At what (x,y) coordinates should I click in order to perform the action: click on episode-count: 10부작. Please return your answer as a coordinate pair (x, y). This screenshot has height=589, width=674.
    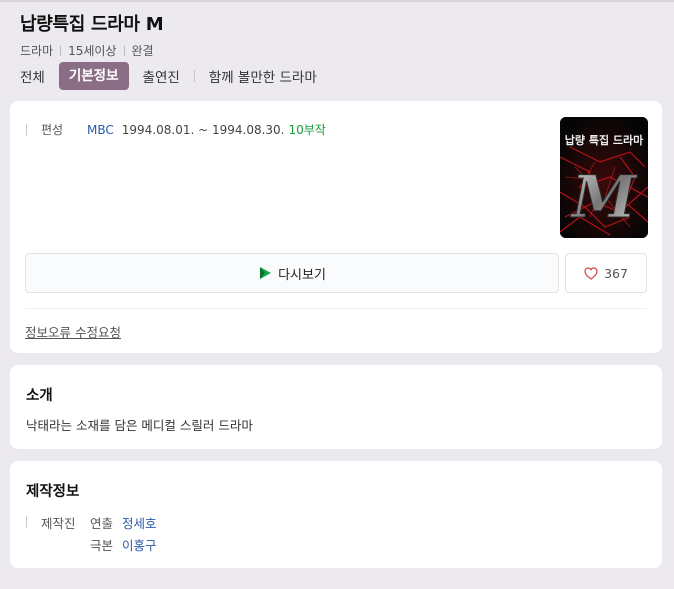
    Looking at the image, I should click on (307, 130).